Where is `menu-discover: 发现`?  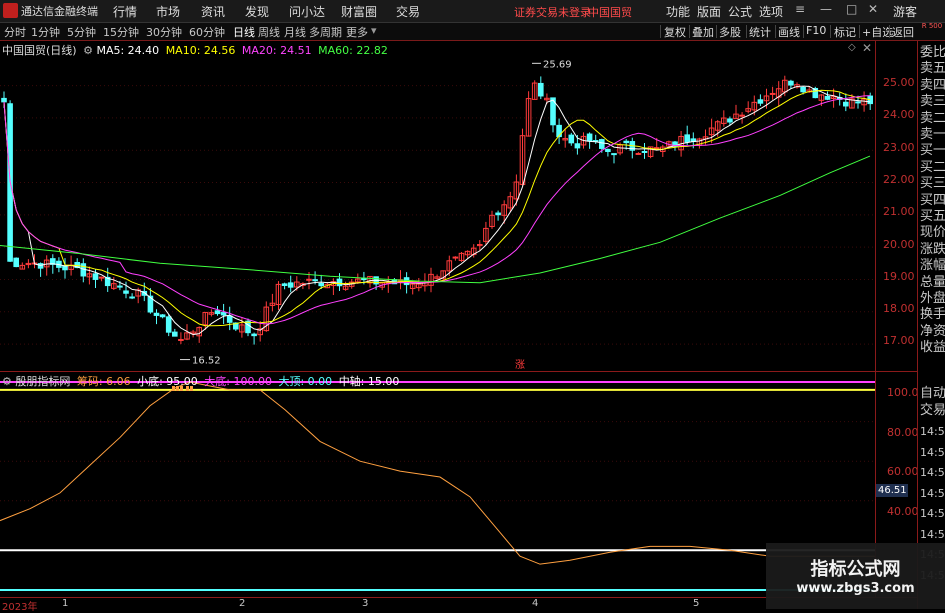 menu-discover: 发现 is located at coordinates (257, 11).